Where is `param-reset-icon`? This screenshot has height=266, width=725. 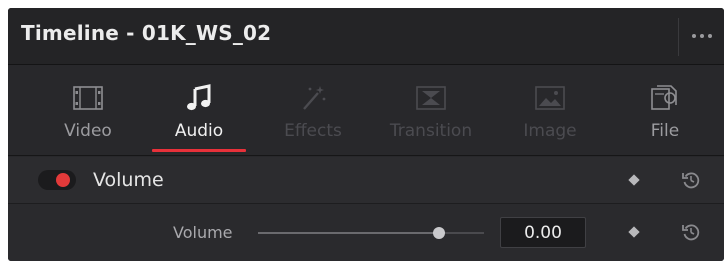
param-reset-icon is located at coordinates (691, 234).